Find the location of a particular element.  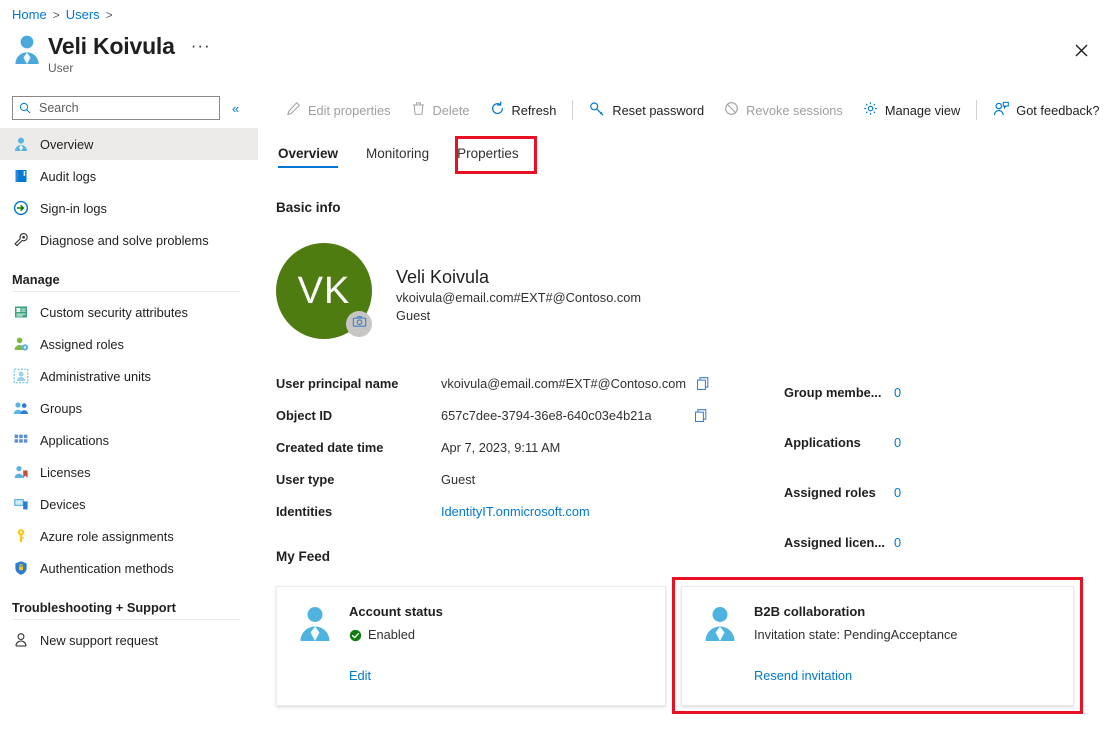

page-subtitle: User is located at coordinates (61, 68).